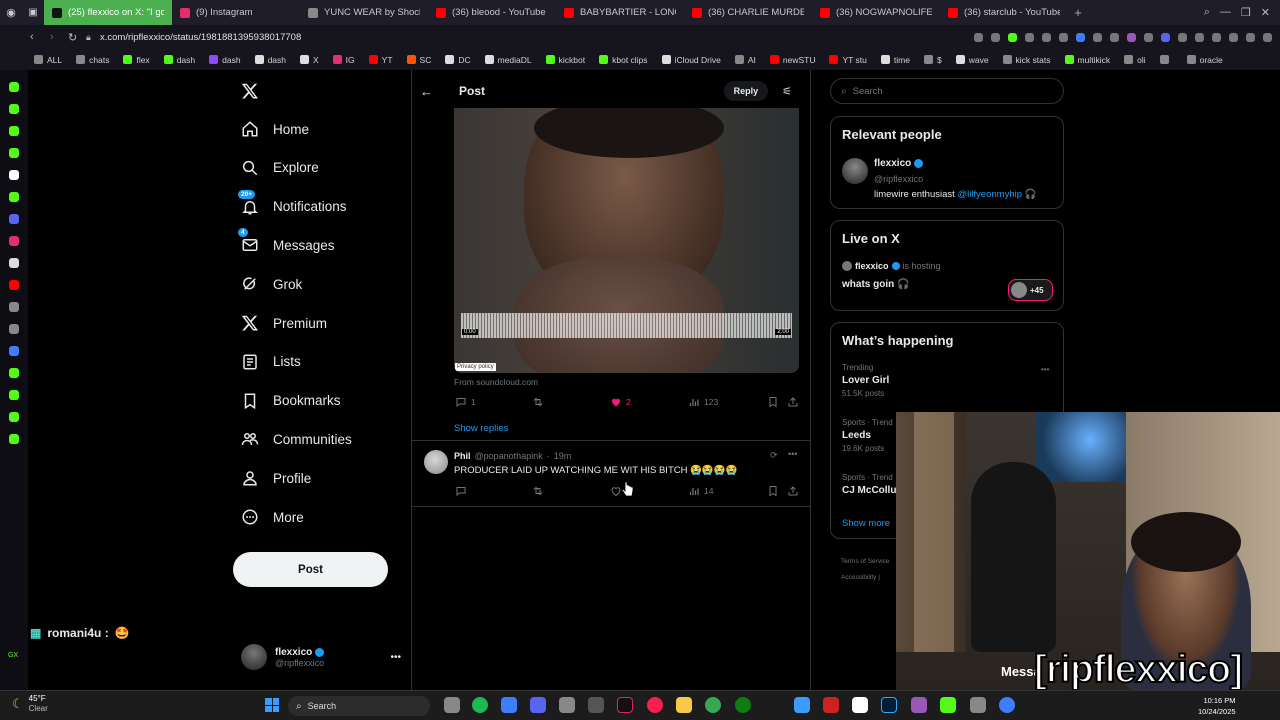 This screenshot has height=720, width=1280. Describe the element at coordinates (14, 153) in the screenshot. I see `kick-icon` at that location.